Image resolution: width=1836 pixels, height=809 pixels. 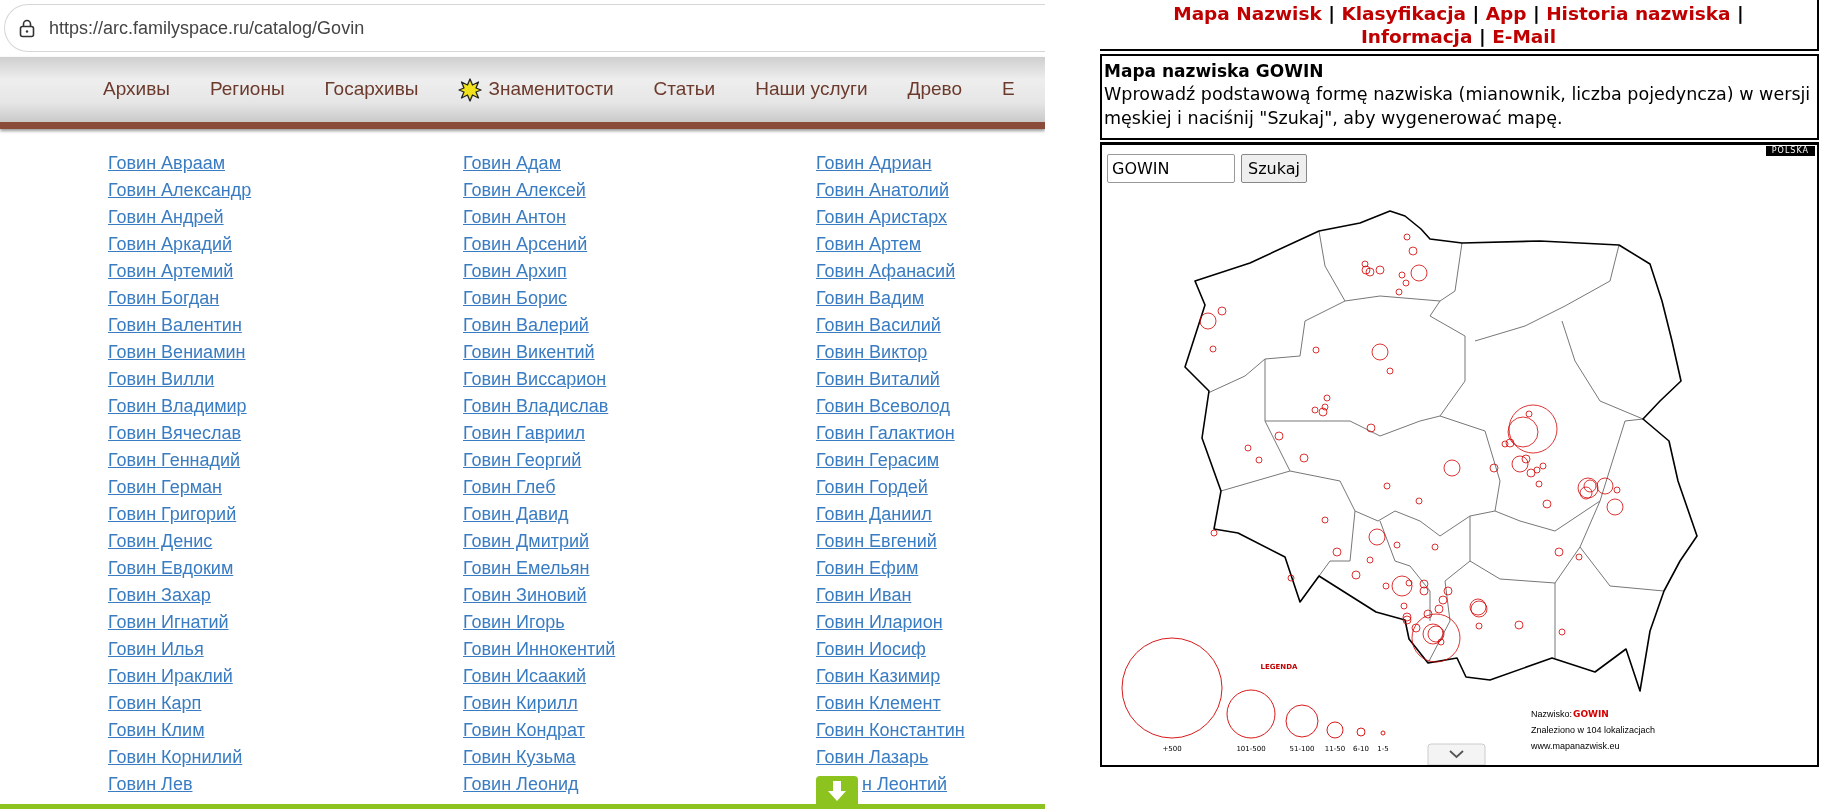 What do you see at coordinates (867, 568) in the screenshot?
I see `name-link: Говин Ефим` at bounding box center [867, 568].